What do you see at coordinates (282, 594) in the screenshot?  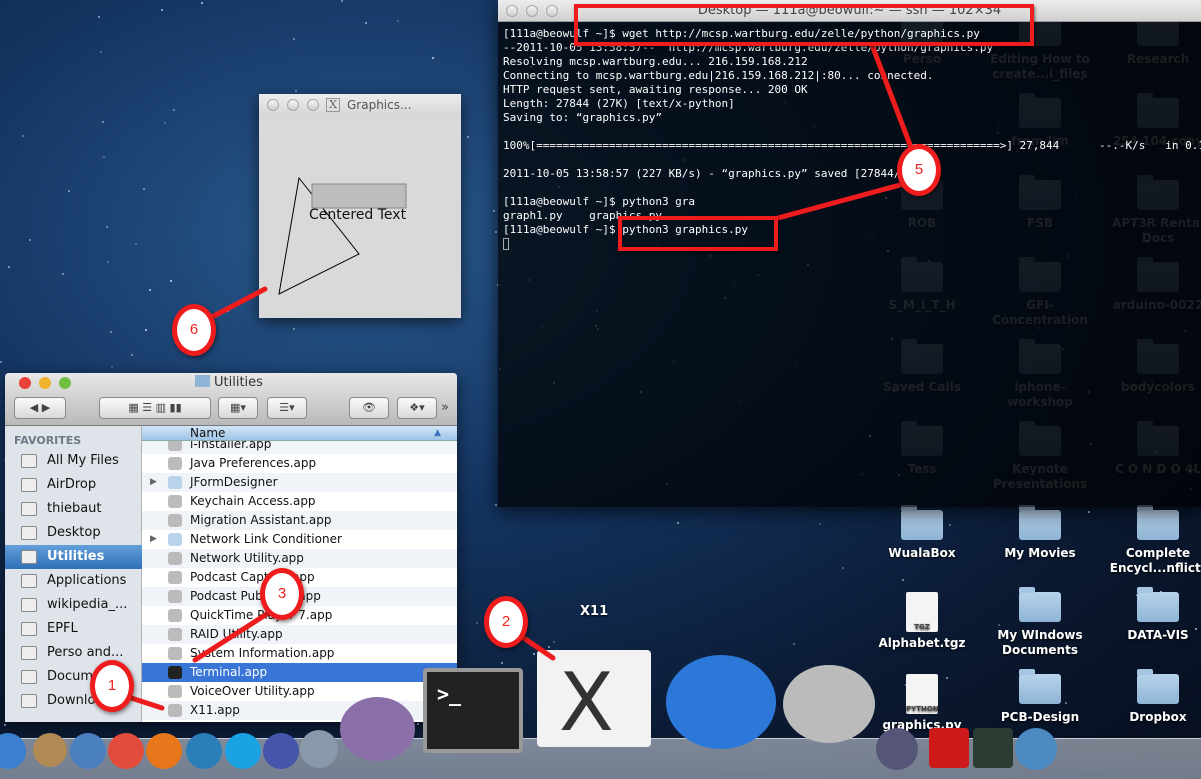 I see `annotation-3: 3` at bounding box center [282, 594].